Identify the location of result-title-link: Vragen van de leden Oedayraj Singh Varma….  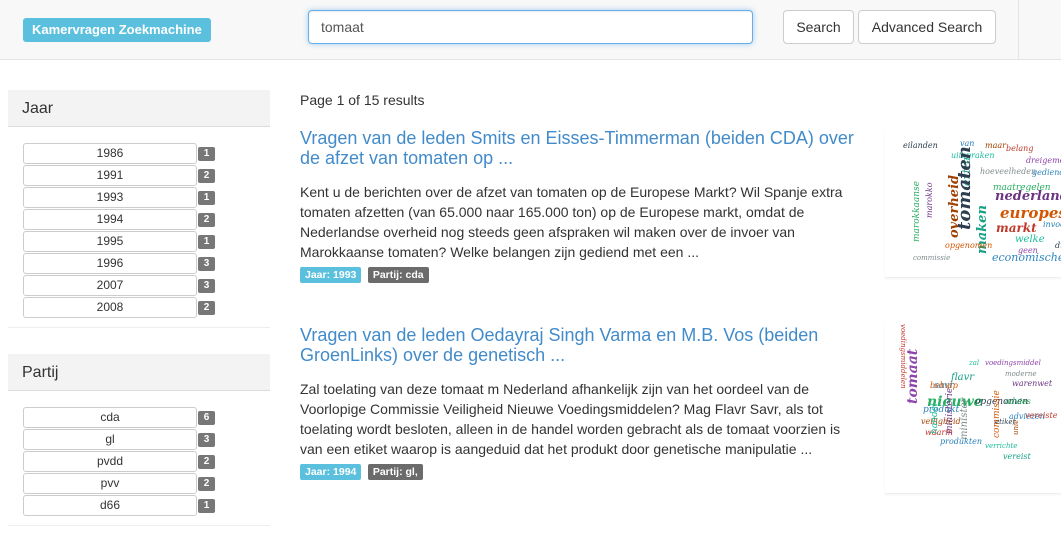
(580, 345).